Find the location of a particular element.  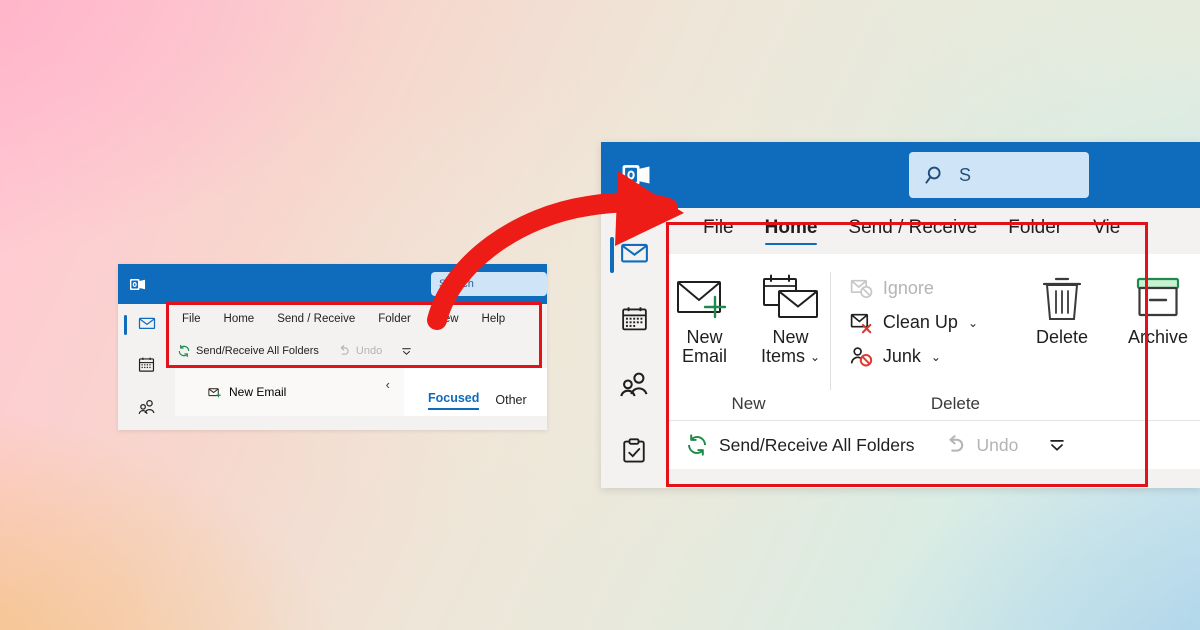

small-search-box: Search is located at coordinates (489, 284).